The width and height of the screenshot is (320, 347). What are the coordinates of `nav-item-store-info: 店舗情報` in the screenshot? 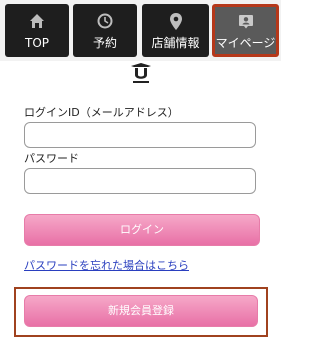 It's located at (175, 30).